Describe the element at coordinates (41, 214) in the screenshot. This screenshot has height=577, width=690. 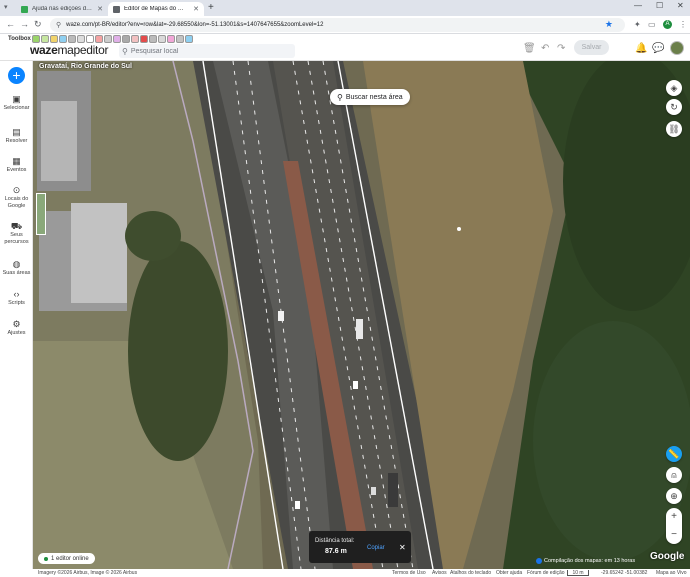
I see `layer-thumbnails` at that location.